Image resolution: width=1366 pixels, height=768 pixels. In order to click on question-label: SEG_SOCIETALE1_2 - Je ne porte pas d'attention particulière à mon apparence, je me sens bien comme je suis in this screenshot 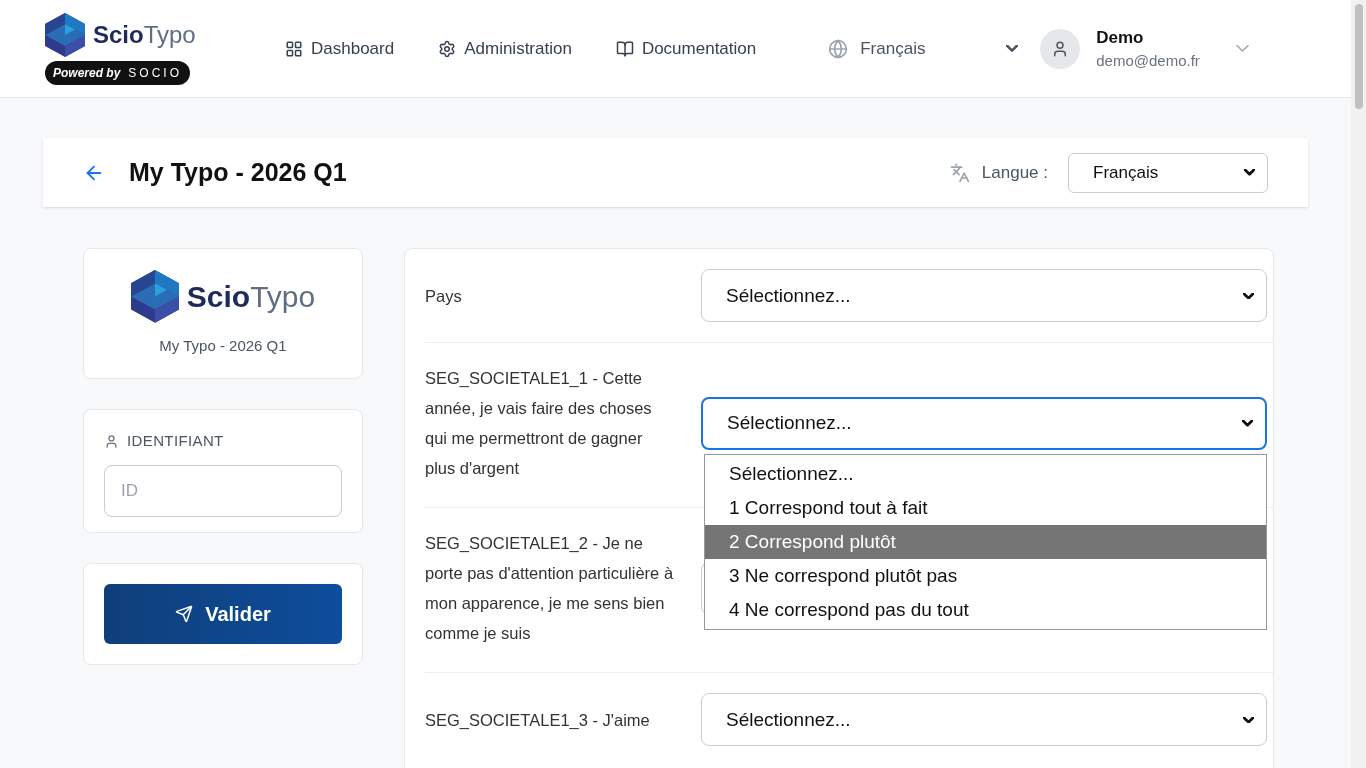, I will do `click(550, 589)`.